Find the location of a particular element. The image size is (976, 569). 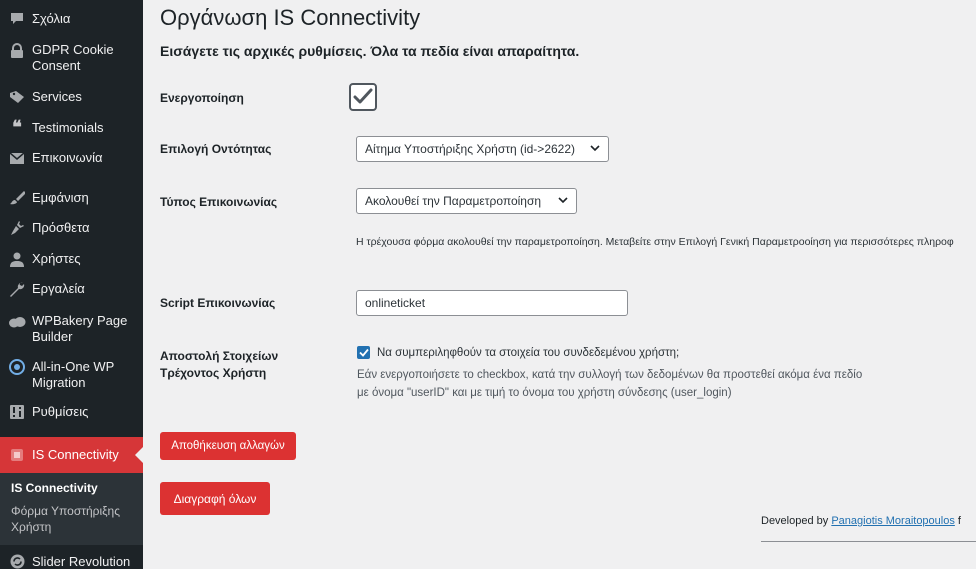

sidebar-item-is-connectivity: IS Connectivity is located at coordinates (71, 455).